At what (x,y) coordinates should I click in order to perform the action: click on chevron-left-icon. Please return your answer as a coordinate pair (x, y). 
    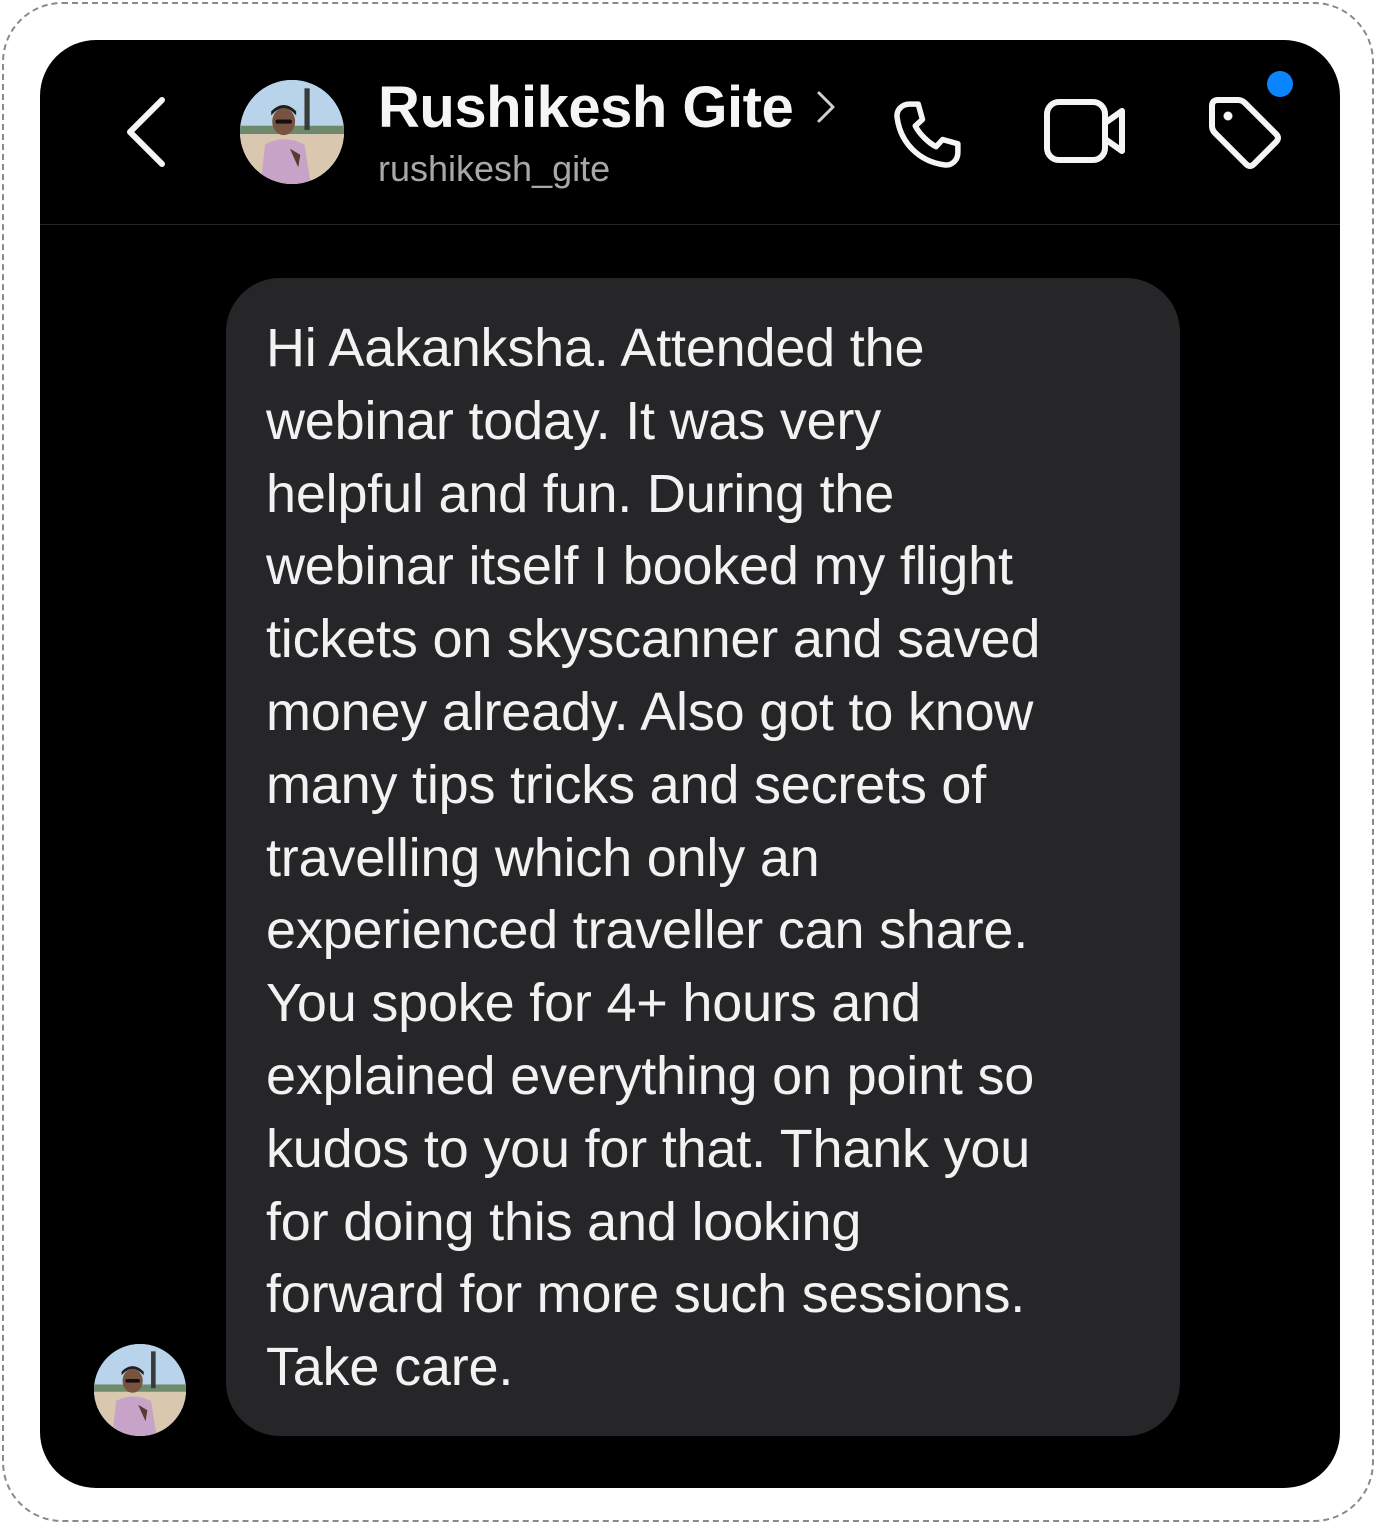
    Looking at the image, I should click on (146, 132).